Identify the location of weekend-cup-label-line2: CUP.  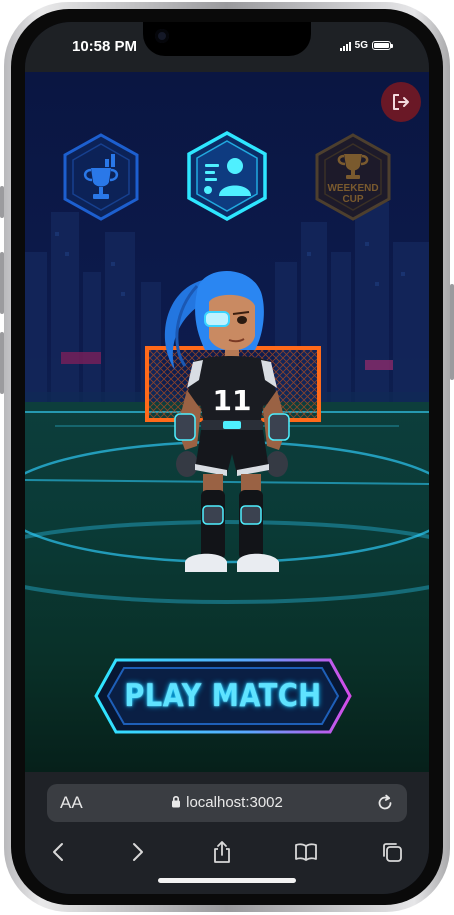
(352, 199).